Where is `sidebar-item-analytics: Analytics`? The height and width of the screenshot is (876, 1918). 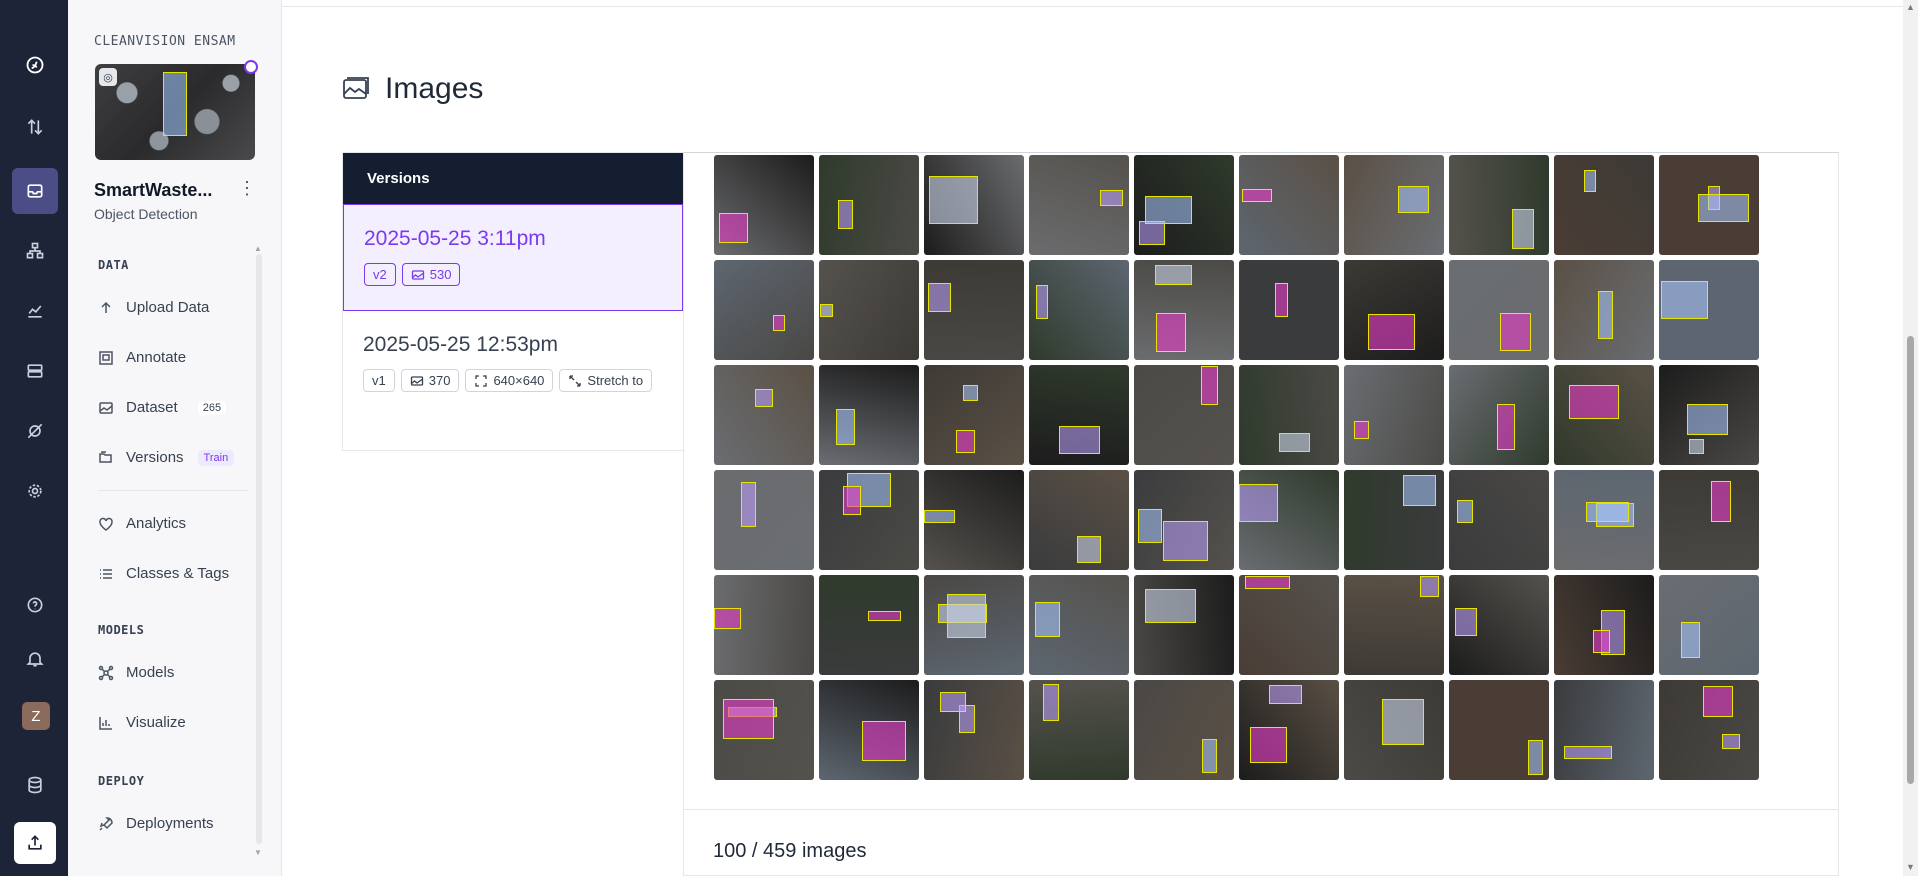
sidebar-item-analytics: Analytics is located at coordinates (142, 523).